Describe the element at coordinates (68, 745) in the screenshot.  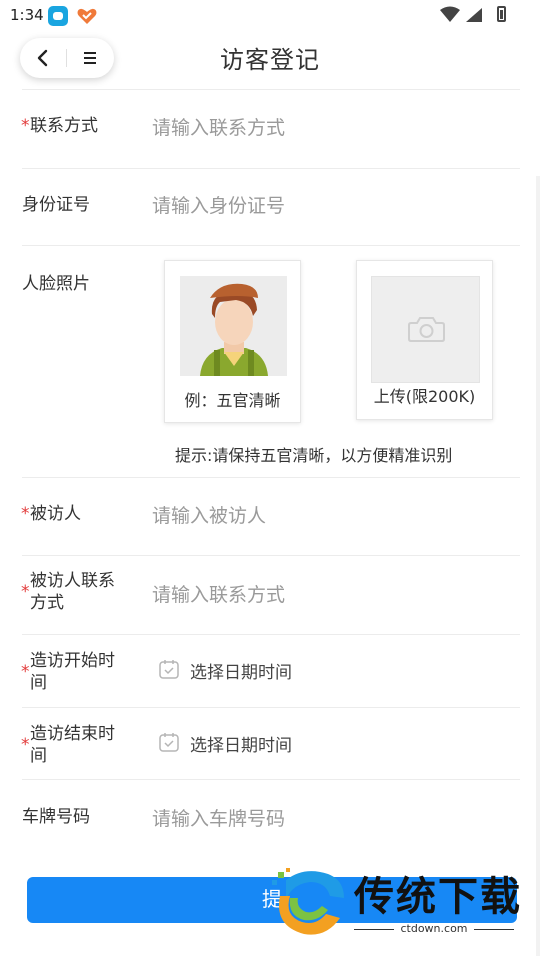
I see `visit-end-label: * 造访结束时 间` at that location.